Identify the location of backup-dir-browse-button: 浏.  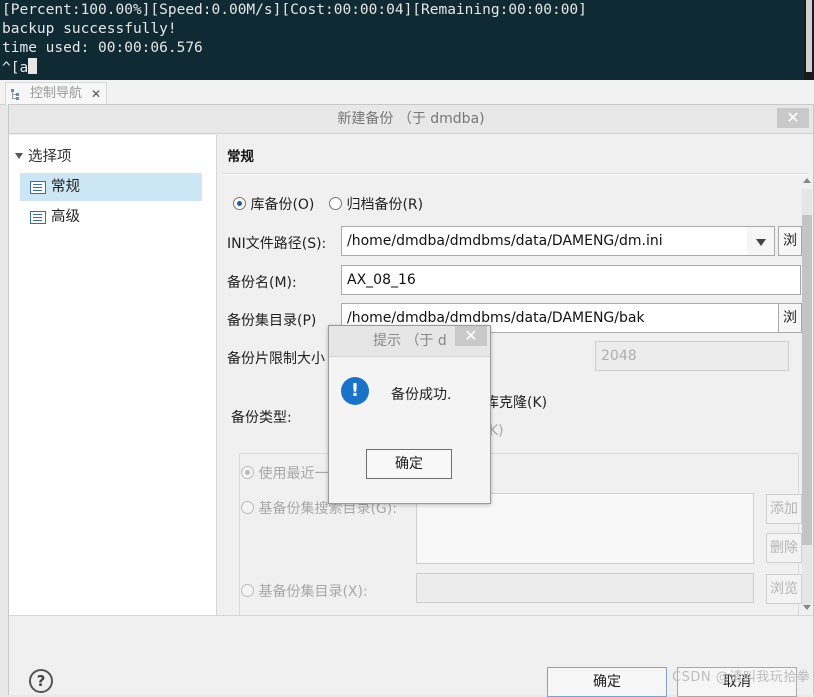
(790, 318).